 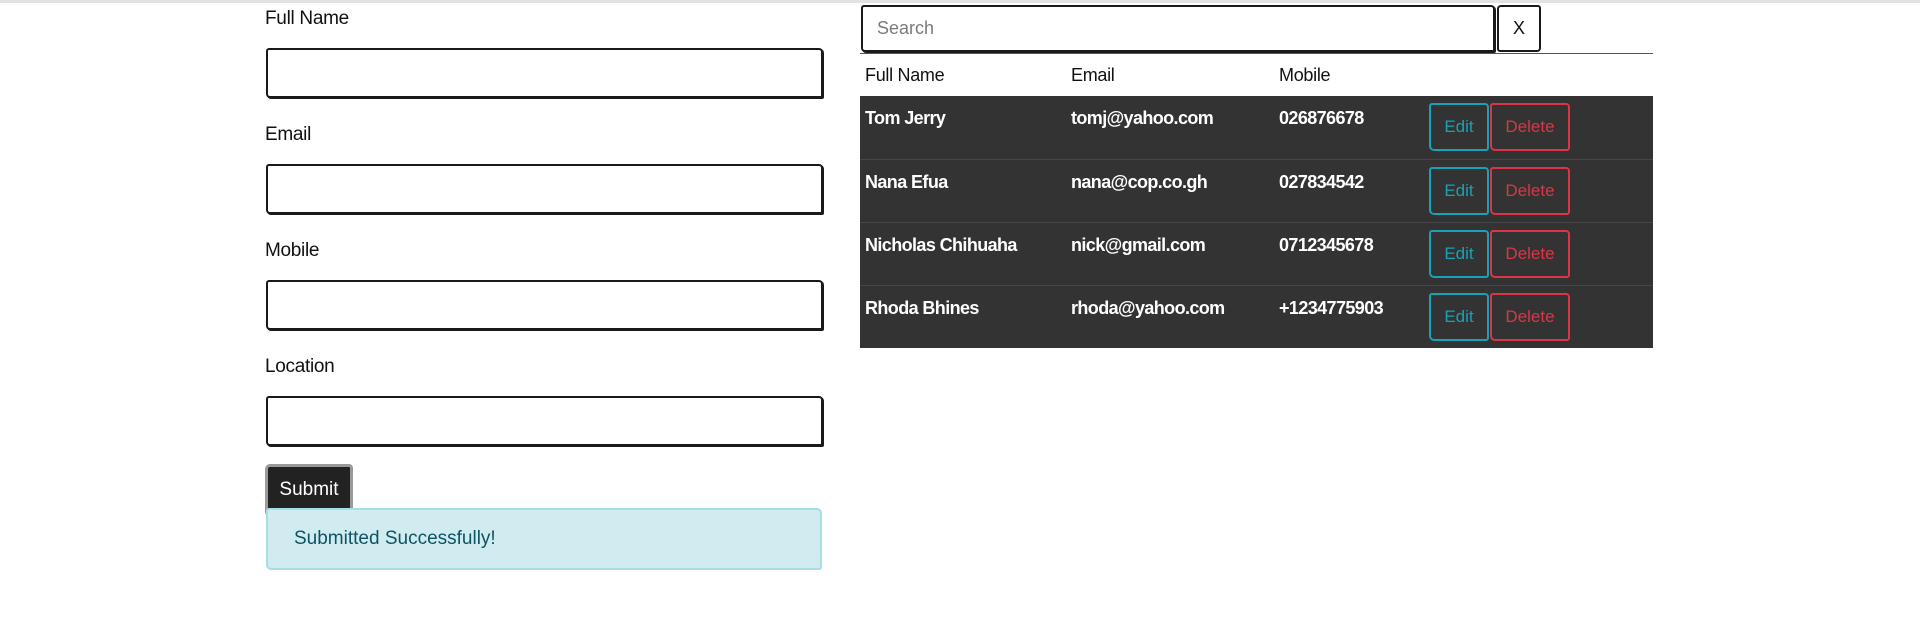 I want to click on mobile-group: Mobile, so click(x=544, y=284).